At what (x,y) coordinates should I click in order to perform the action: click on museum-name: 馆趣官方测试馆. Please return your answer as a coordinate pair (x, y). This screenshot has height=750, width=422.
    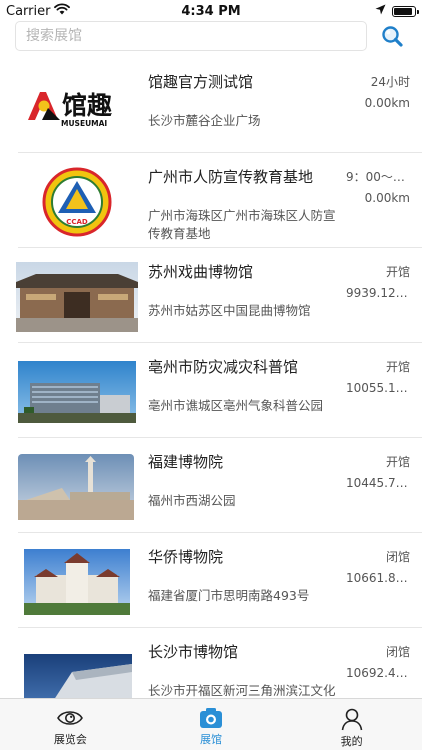
    Looking at the image, I should click on (201, 82).